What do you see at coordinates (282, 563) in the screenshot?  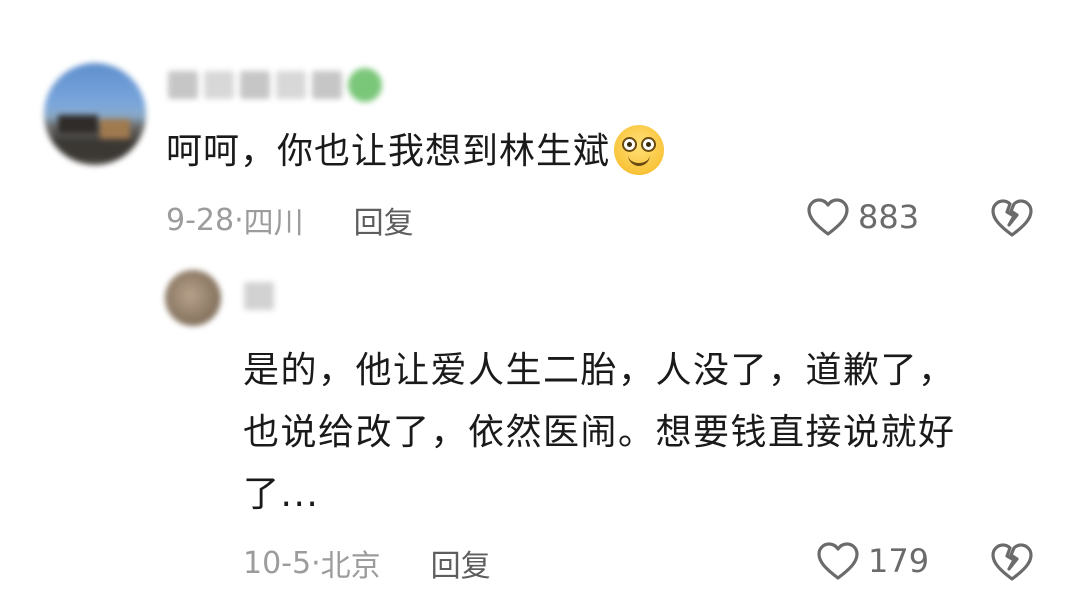 I see `reply-date: 10-5·` at bounding box center [282, 563].